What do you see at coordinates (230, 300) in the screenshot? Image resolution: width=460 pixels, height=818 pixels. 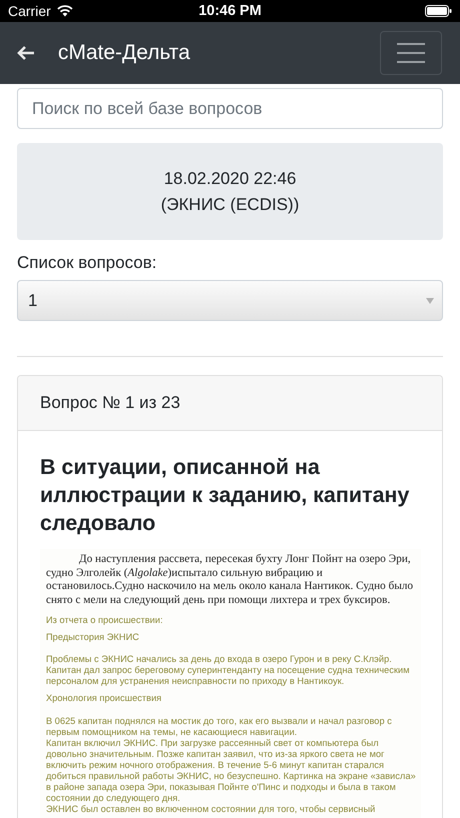 I see `question-select: 1` at bounding box center [230, 300].